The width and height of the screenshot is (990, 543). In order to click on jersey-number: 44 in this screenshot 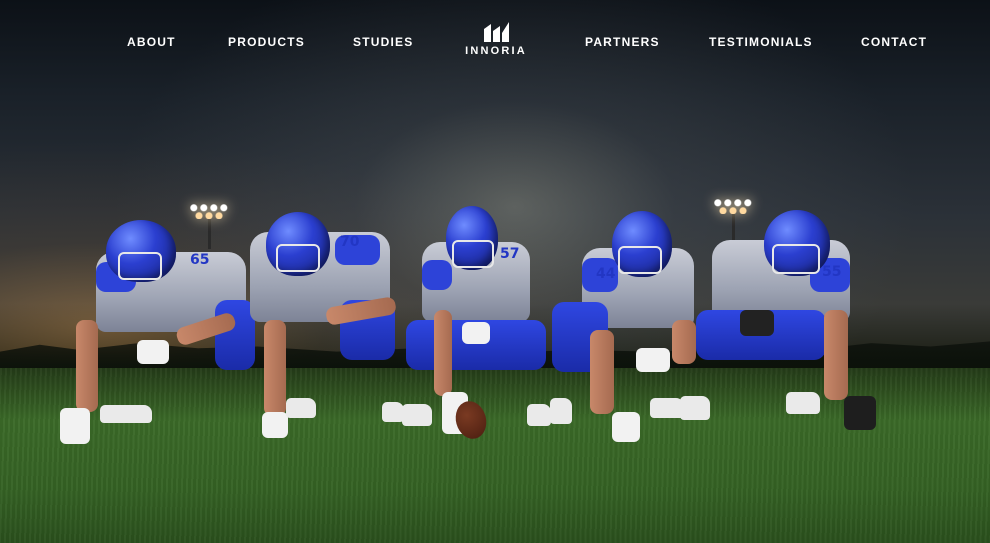, I will do `click(606, 274)`.